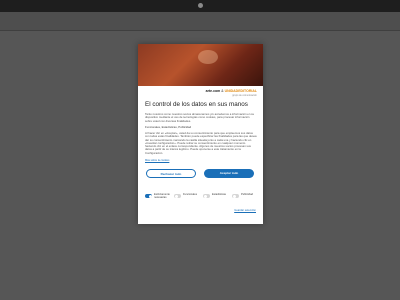 The image size is (400, 300). Describe the element at coordinates (219, 194) in the screenshot. I see `toggle-label: Estadísticas` at that location.